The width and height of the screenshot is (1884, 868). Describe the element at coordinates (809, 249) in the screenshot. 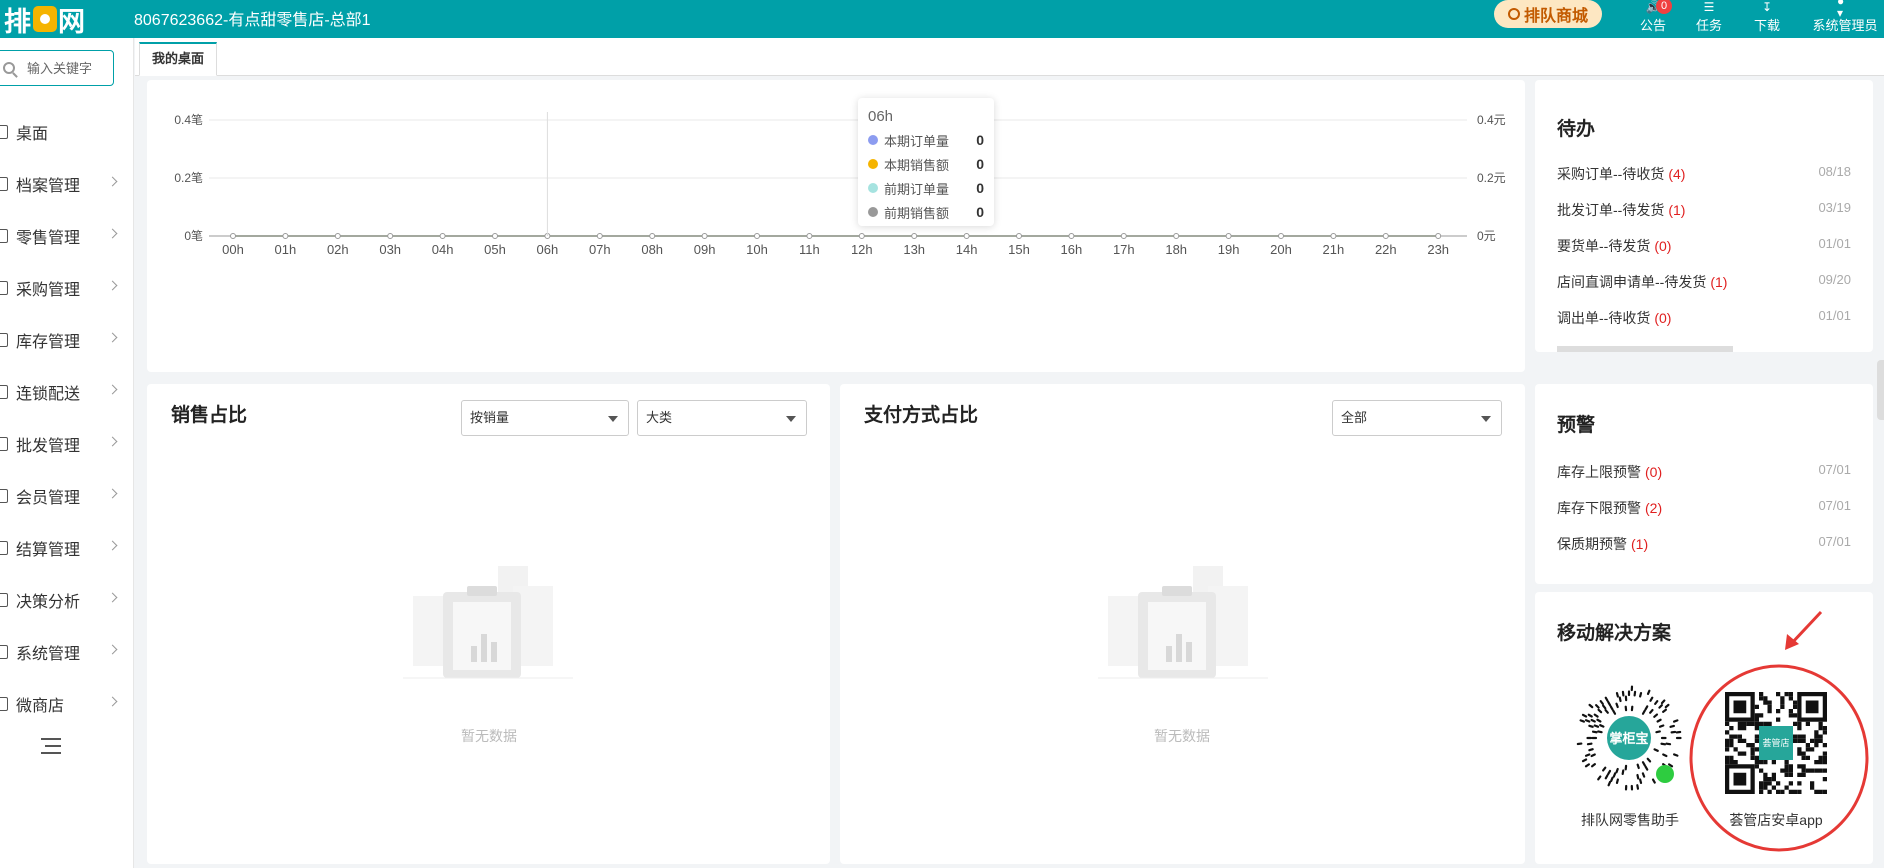

I see `x-tick-label: 11h` at that location.